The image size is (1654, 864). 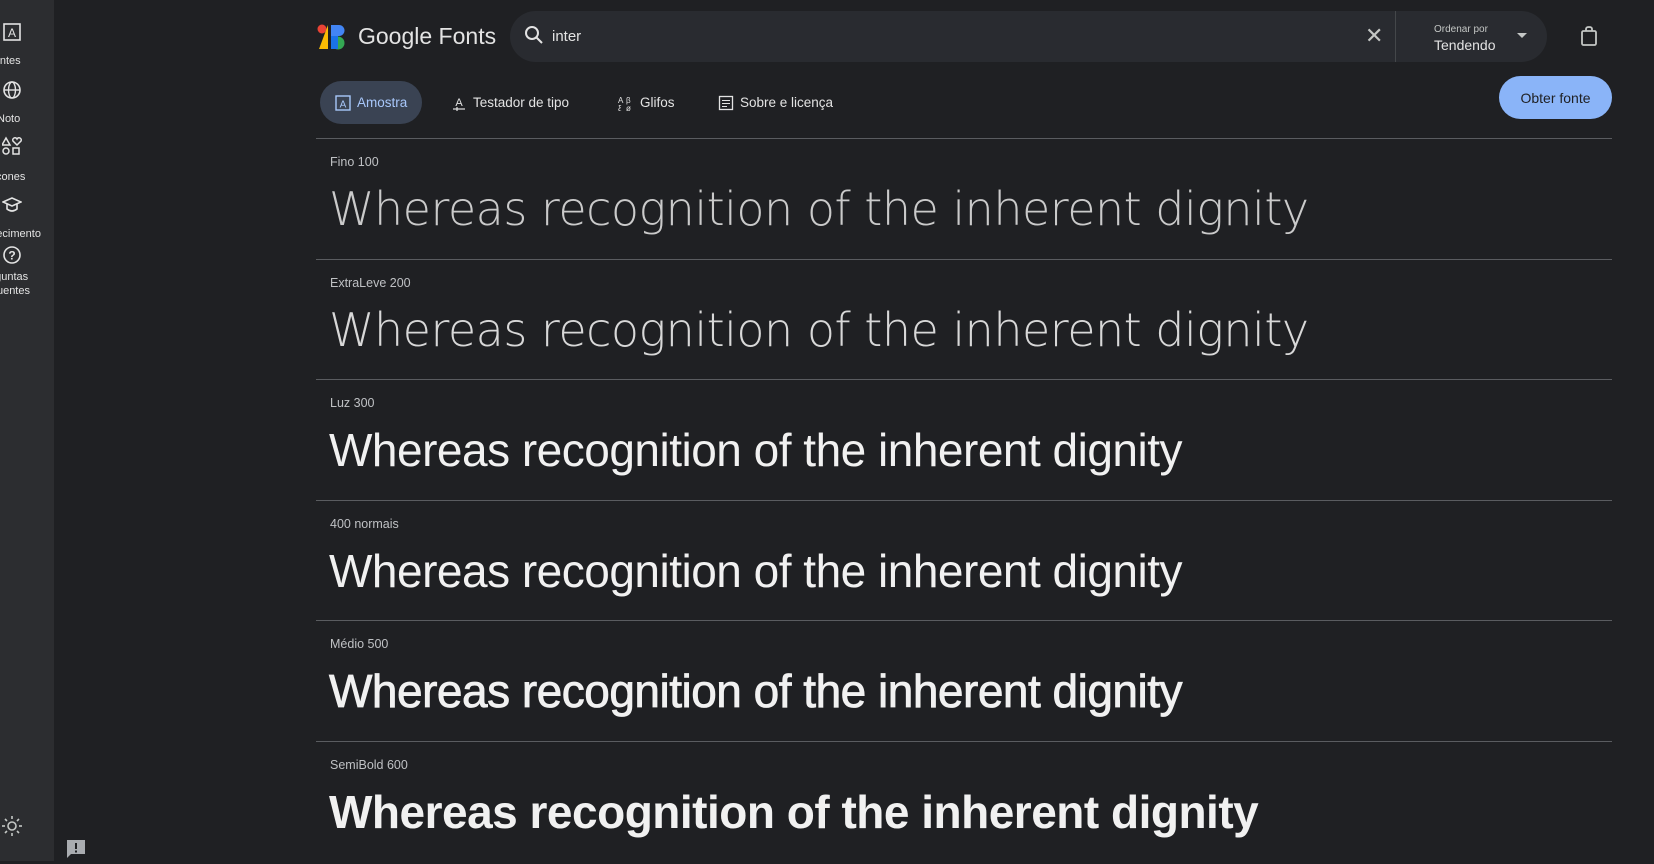 I want to click on sun-icon, so click(x=12, y=828).